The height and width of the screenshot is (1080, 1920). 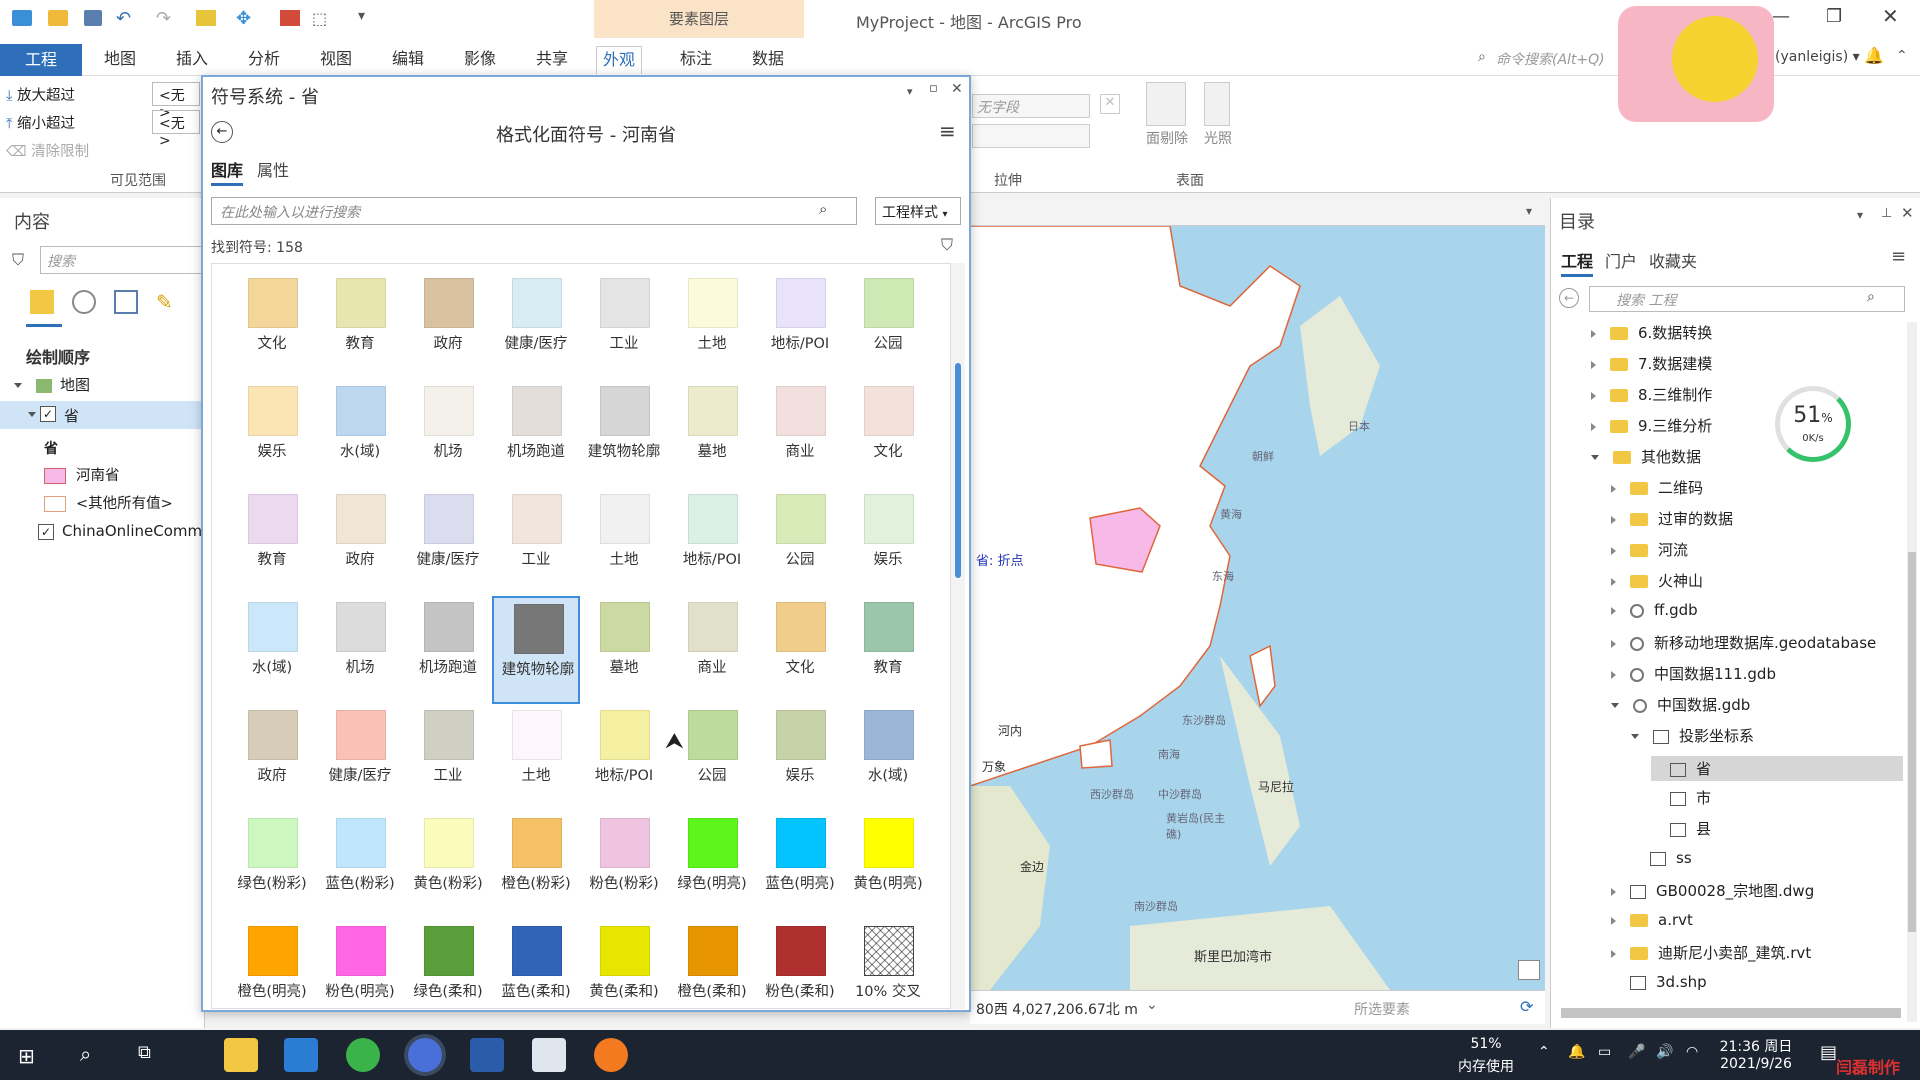 What do you see at coordinates (176, 101) in the screenshot?
I see `min-scale-dropdown: <无>` at bounding box center [176, 101].